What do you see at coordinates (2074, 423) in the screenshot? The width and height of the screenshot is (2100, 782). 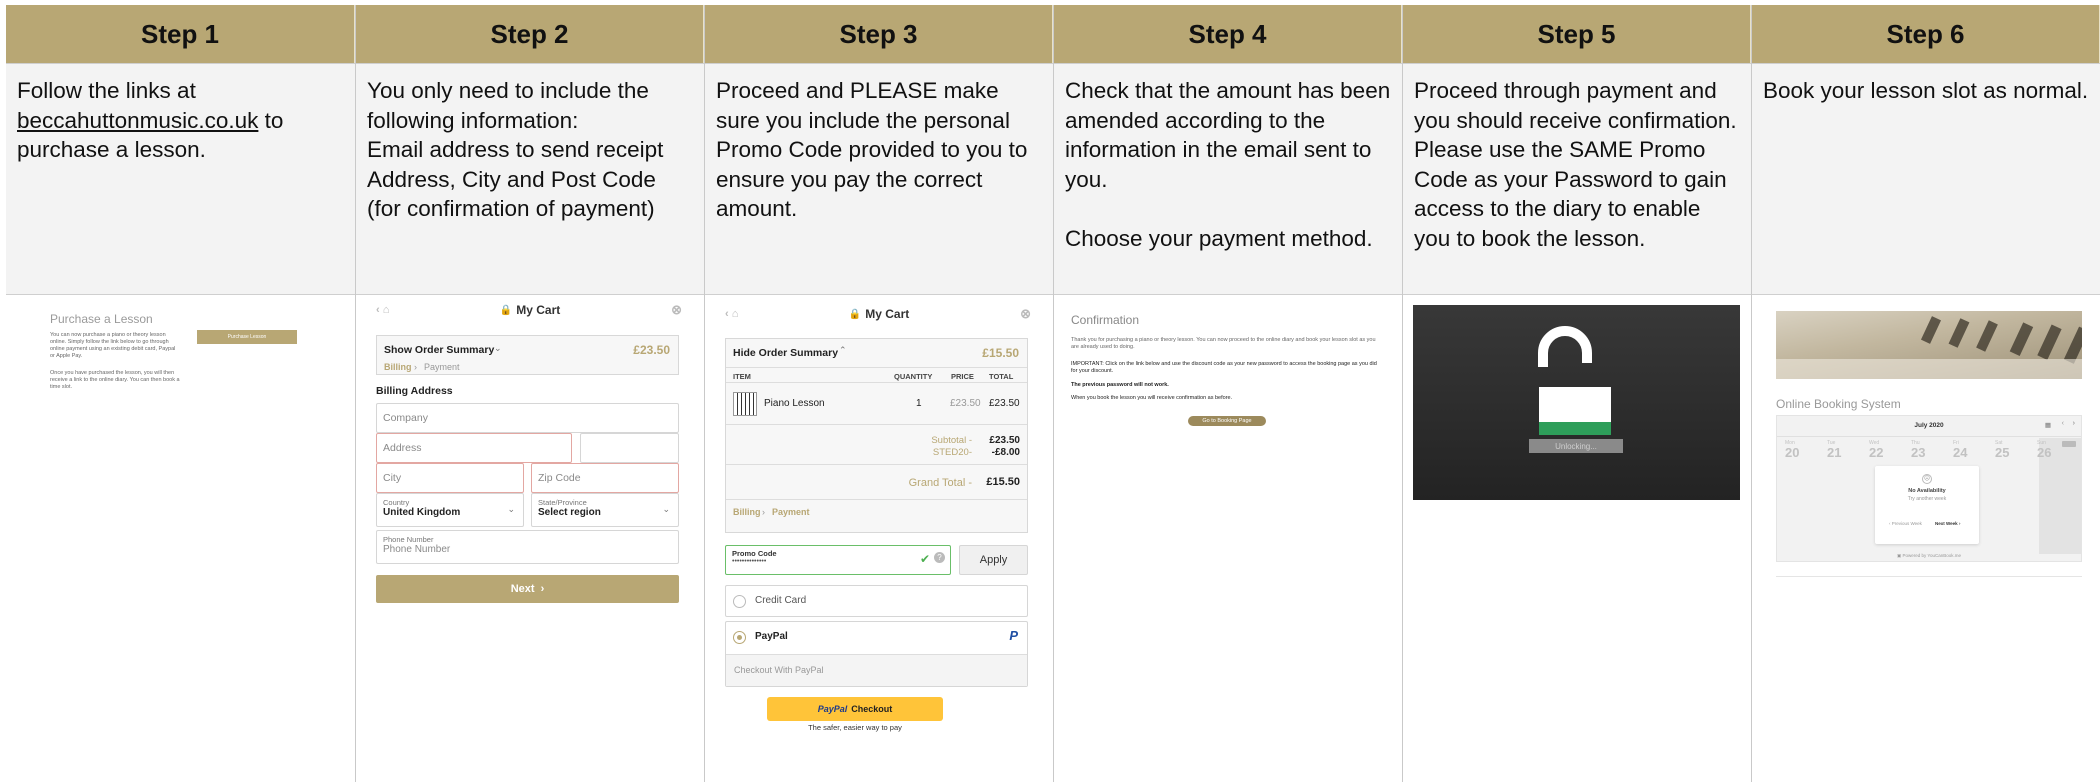 I see `next-arrow-icon: ›` at bounding box center [2074, 423].